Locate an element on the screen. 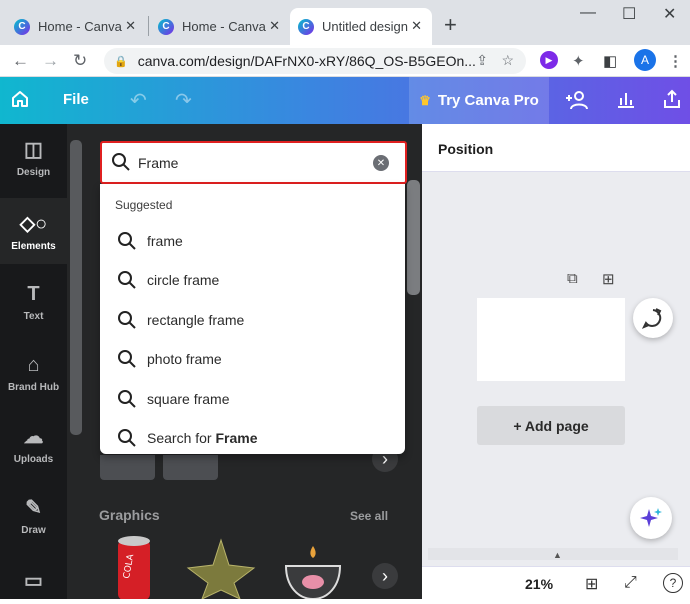  clear-search-icon: ✕ is located at coordinates (381, 163).